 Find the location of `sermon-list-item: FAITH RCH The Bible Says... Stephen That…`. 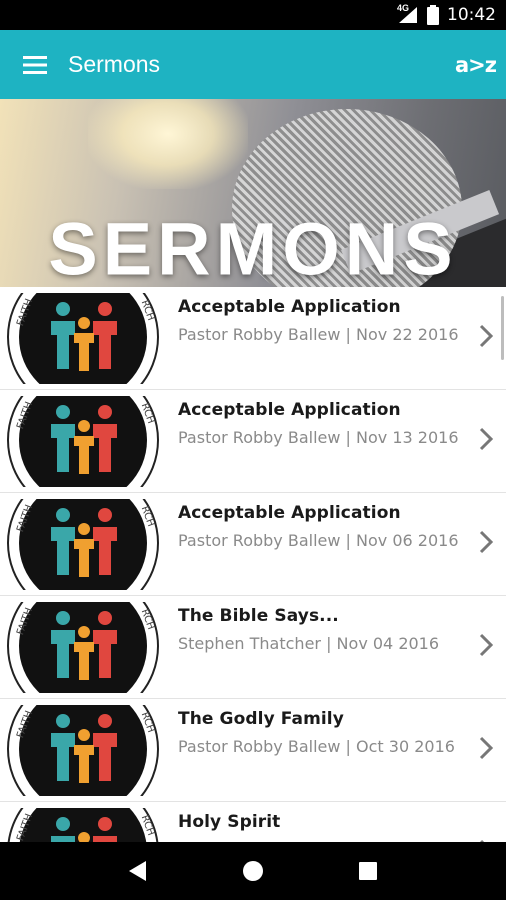

sermon-list-item: FAITH RCH The Bible Says... Stephen That… is located at coordinates (253, 647).